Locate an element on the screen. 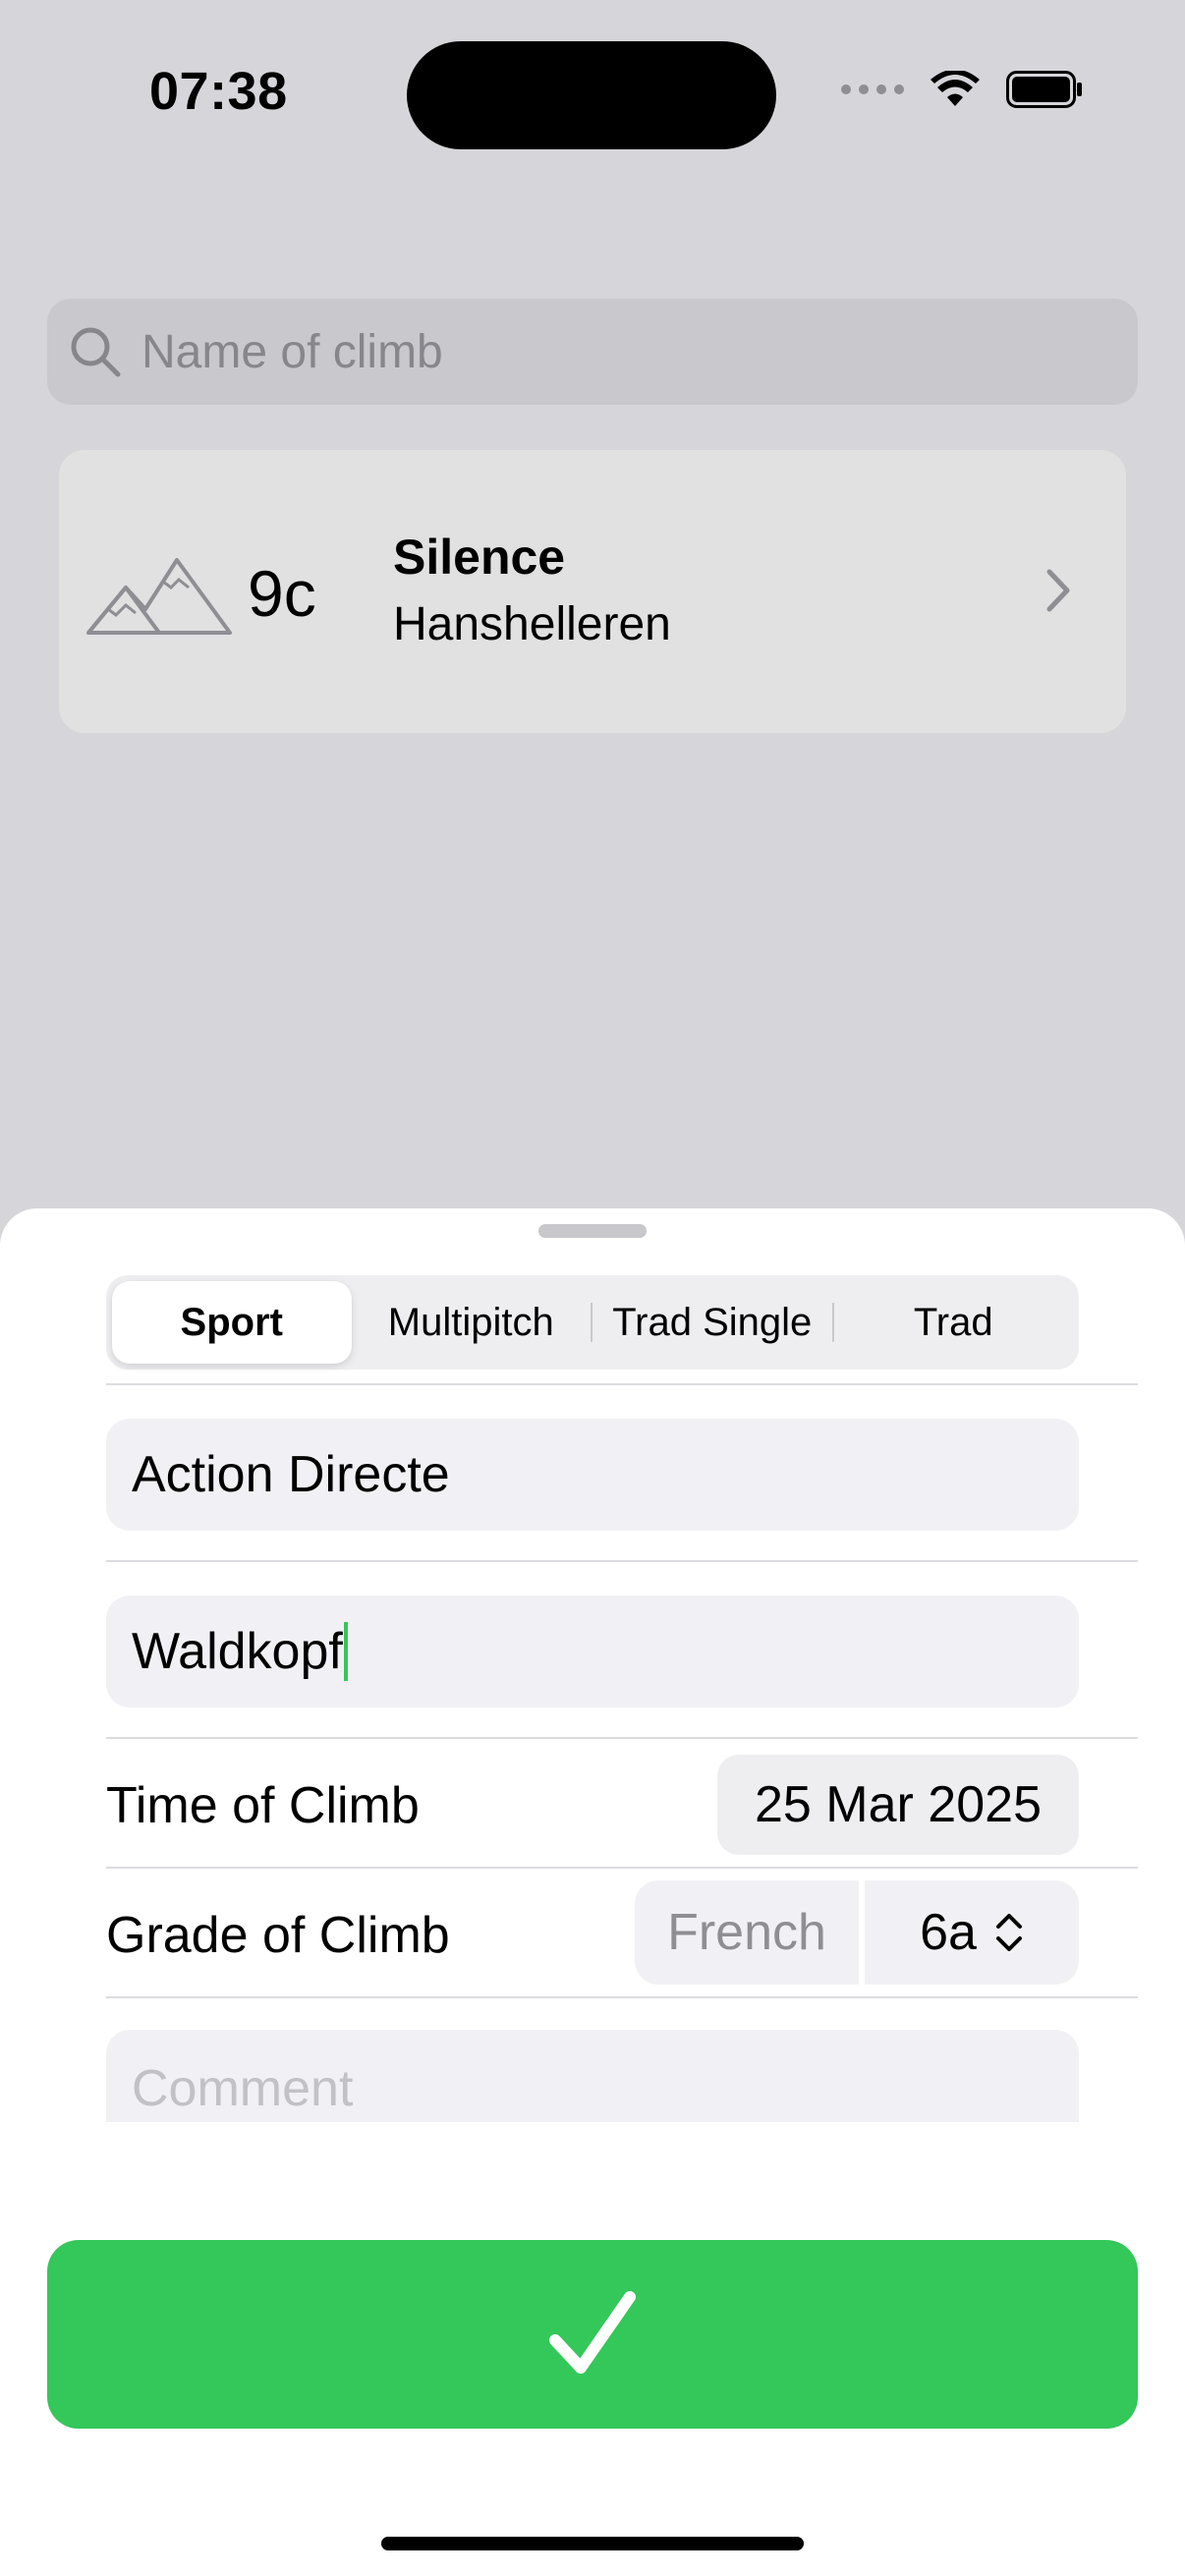 This screenshot has height=2576, width=1185. grade-value: 6a is located at coordinates (949, 1932).